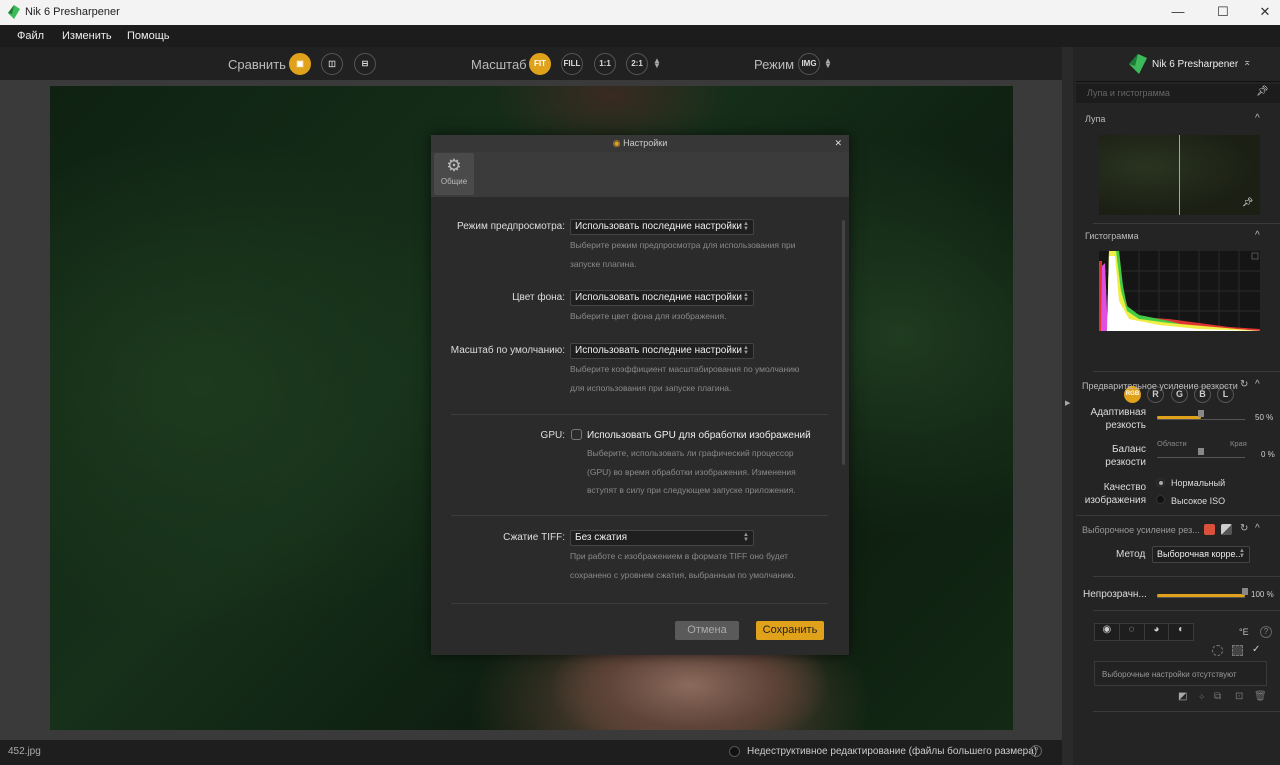 This screenshot has width=1280, height=765. Describe the element at coordinates (1201, 554) in the screenshot. I see `method-select: Выборочная корре... ▲ ▼` at that location.